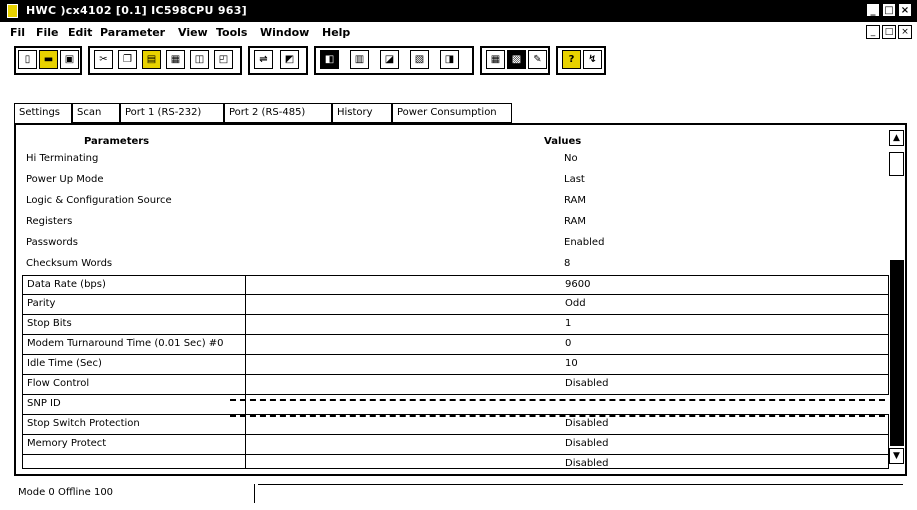  I want to click on table-row: Passwords Enabled, so click(455, 244).